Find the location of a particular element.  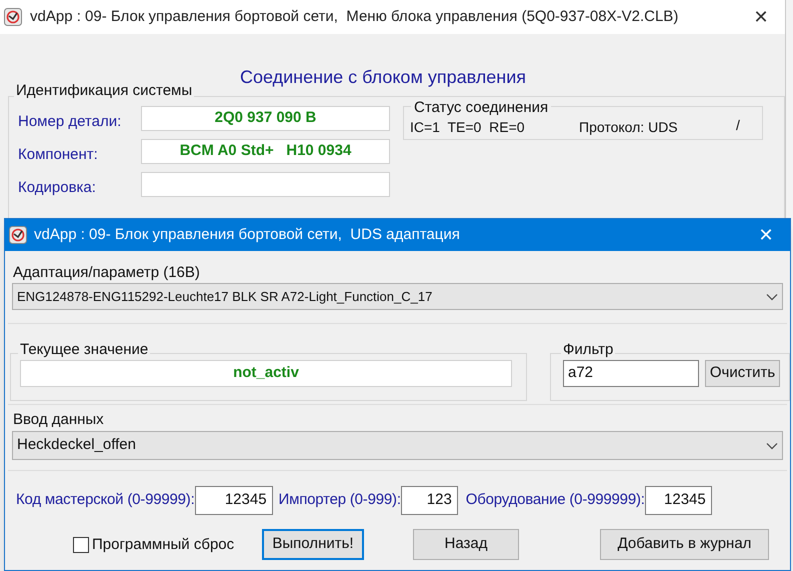

clear-button: Очистить is located at coordinates (742, 373).